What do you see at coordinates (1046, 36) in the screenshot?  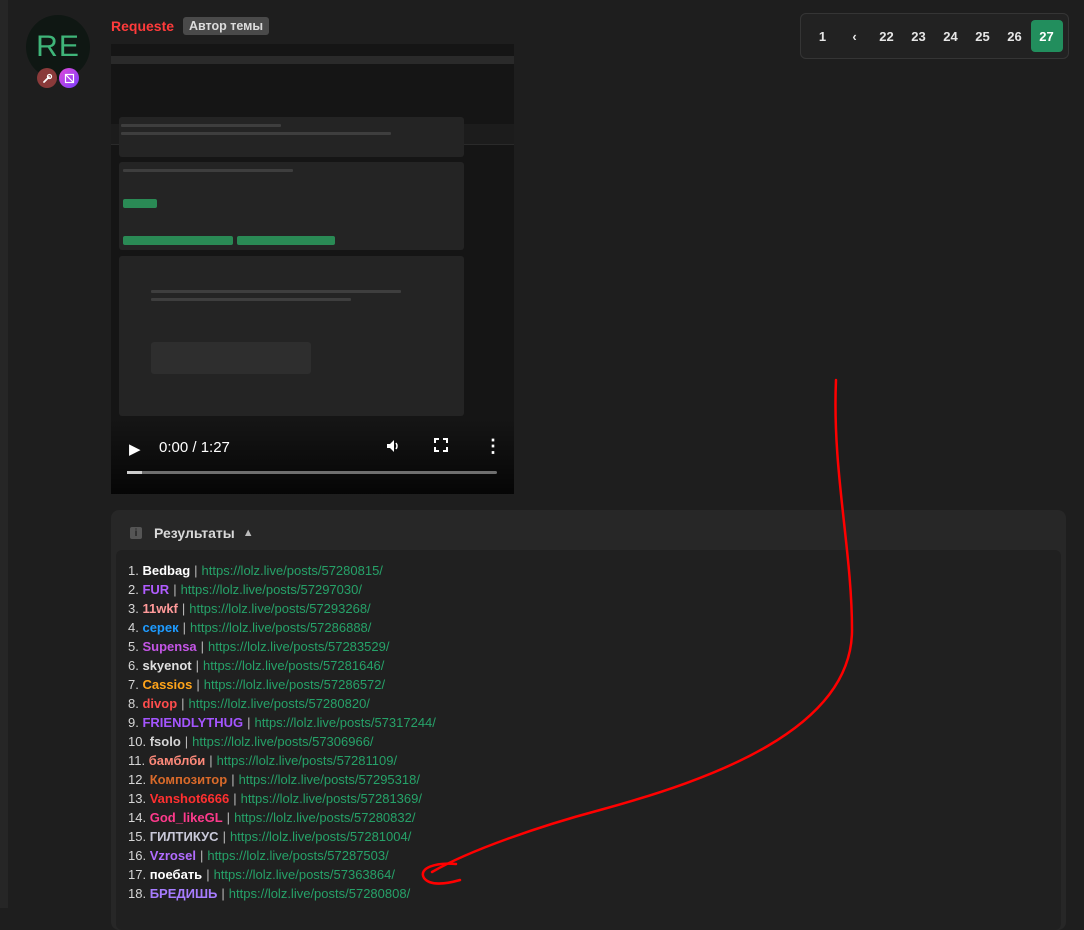 I see `page-button: 27` at bounding box center [1046, 36].